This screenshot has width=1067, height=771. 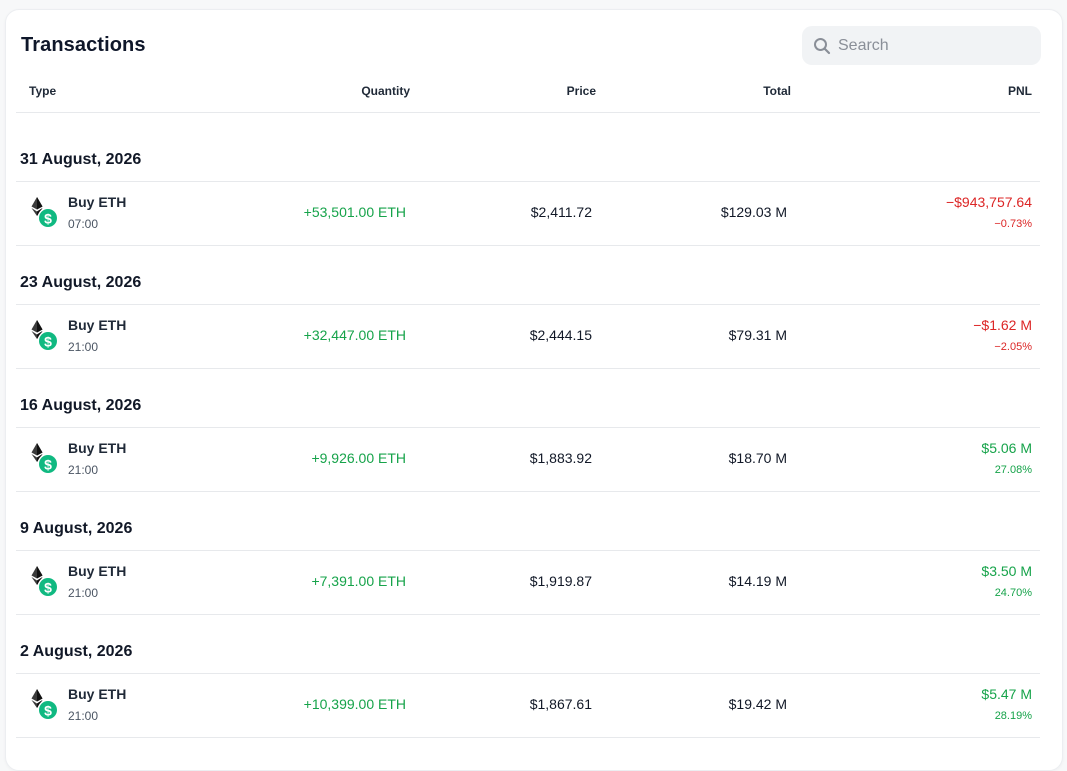 I want to click on column-header-type: Type, so click(x=42, y=91).